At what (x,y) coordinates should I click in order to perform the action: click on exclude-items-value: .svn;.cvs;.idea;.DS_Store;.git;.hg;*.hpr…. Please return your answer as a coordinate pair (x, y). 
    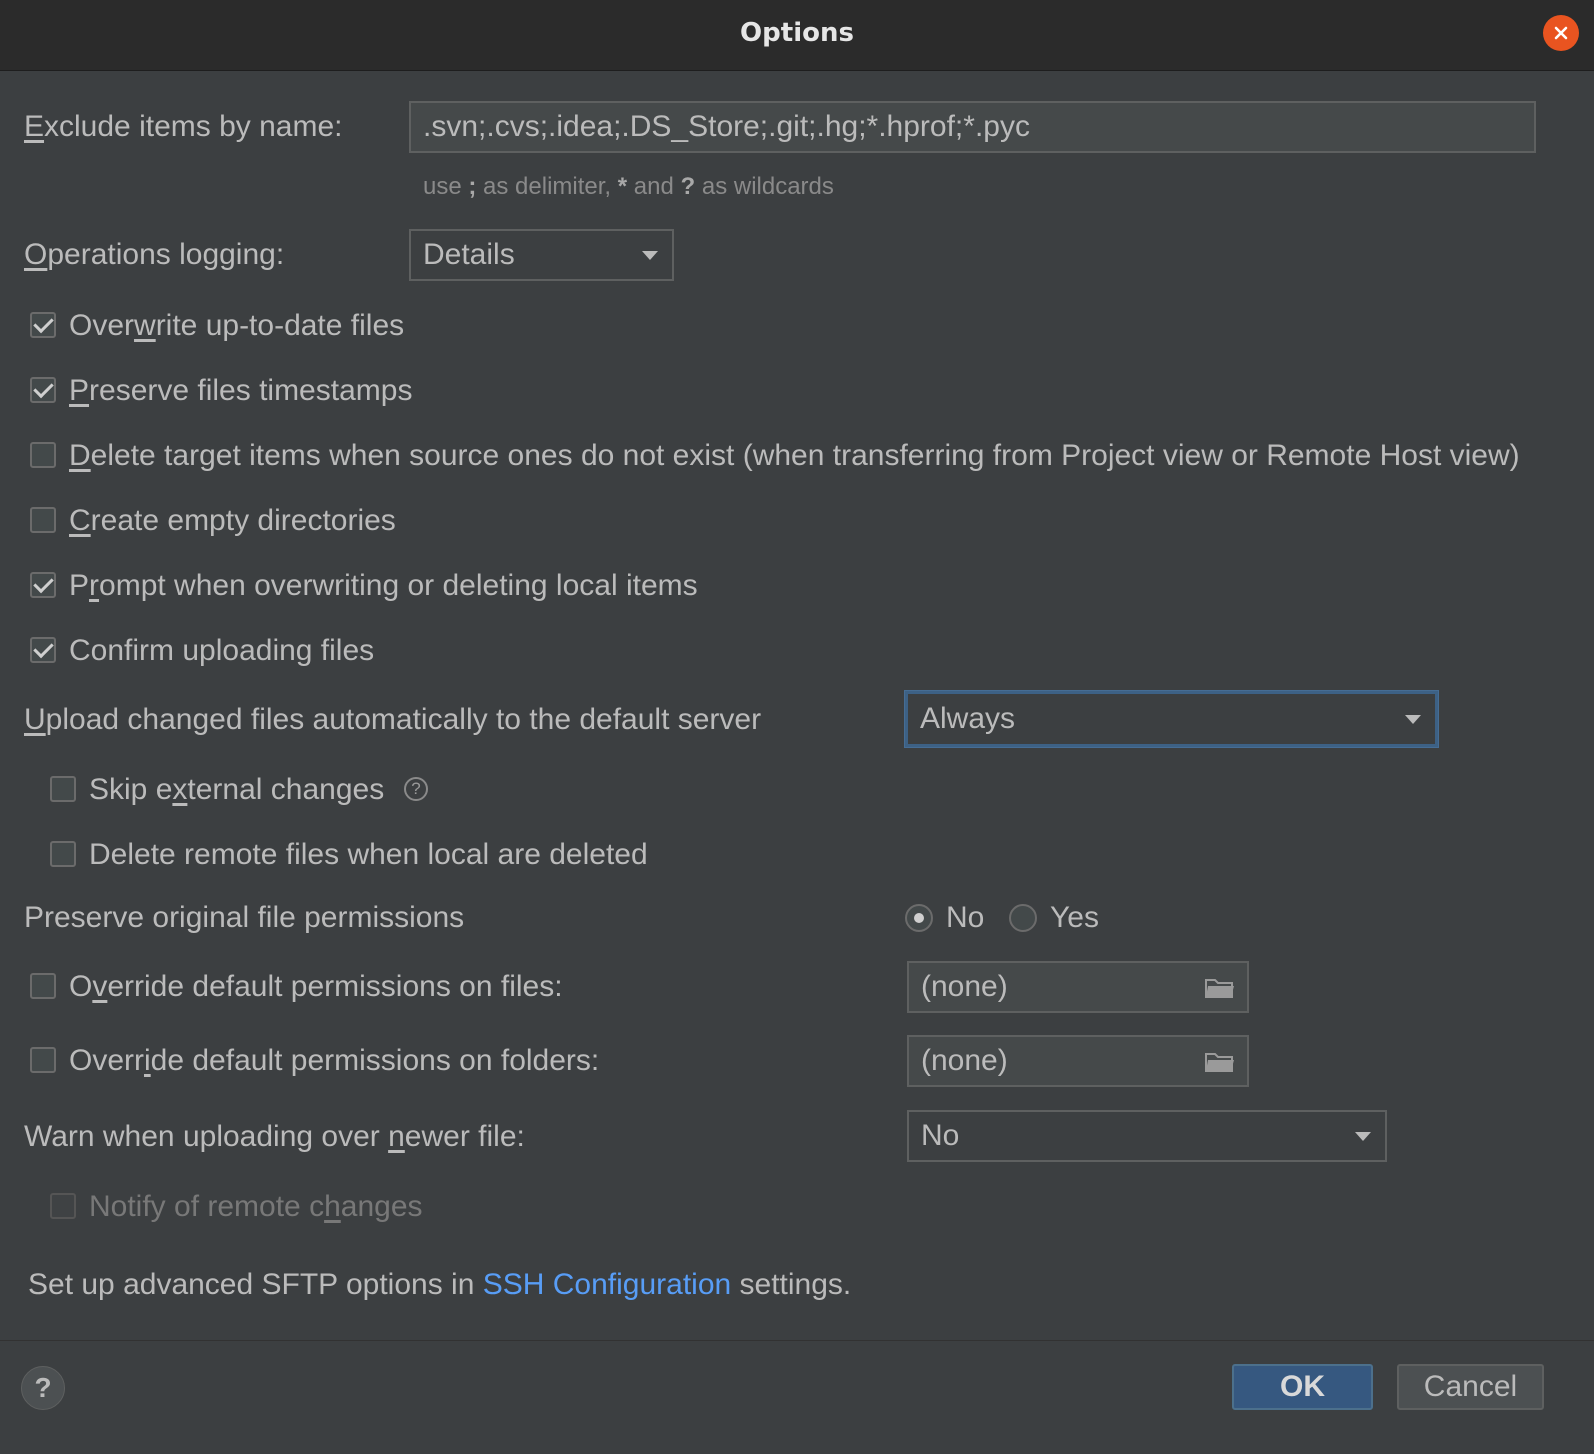
    Looking at the image, I should click on (726, 126).